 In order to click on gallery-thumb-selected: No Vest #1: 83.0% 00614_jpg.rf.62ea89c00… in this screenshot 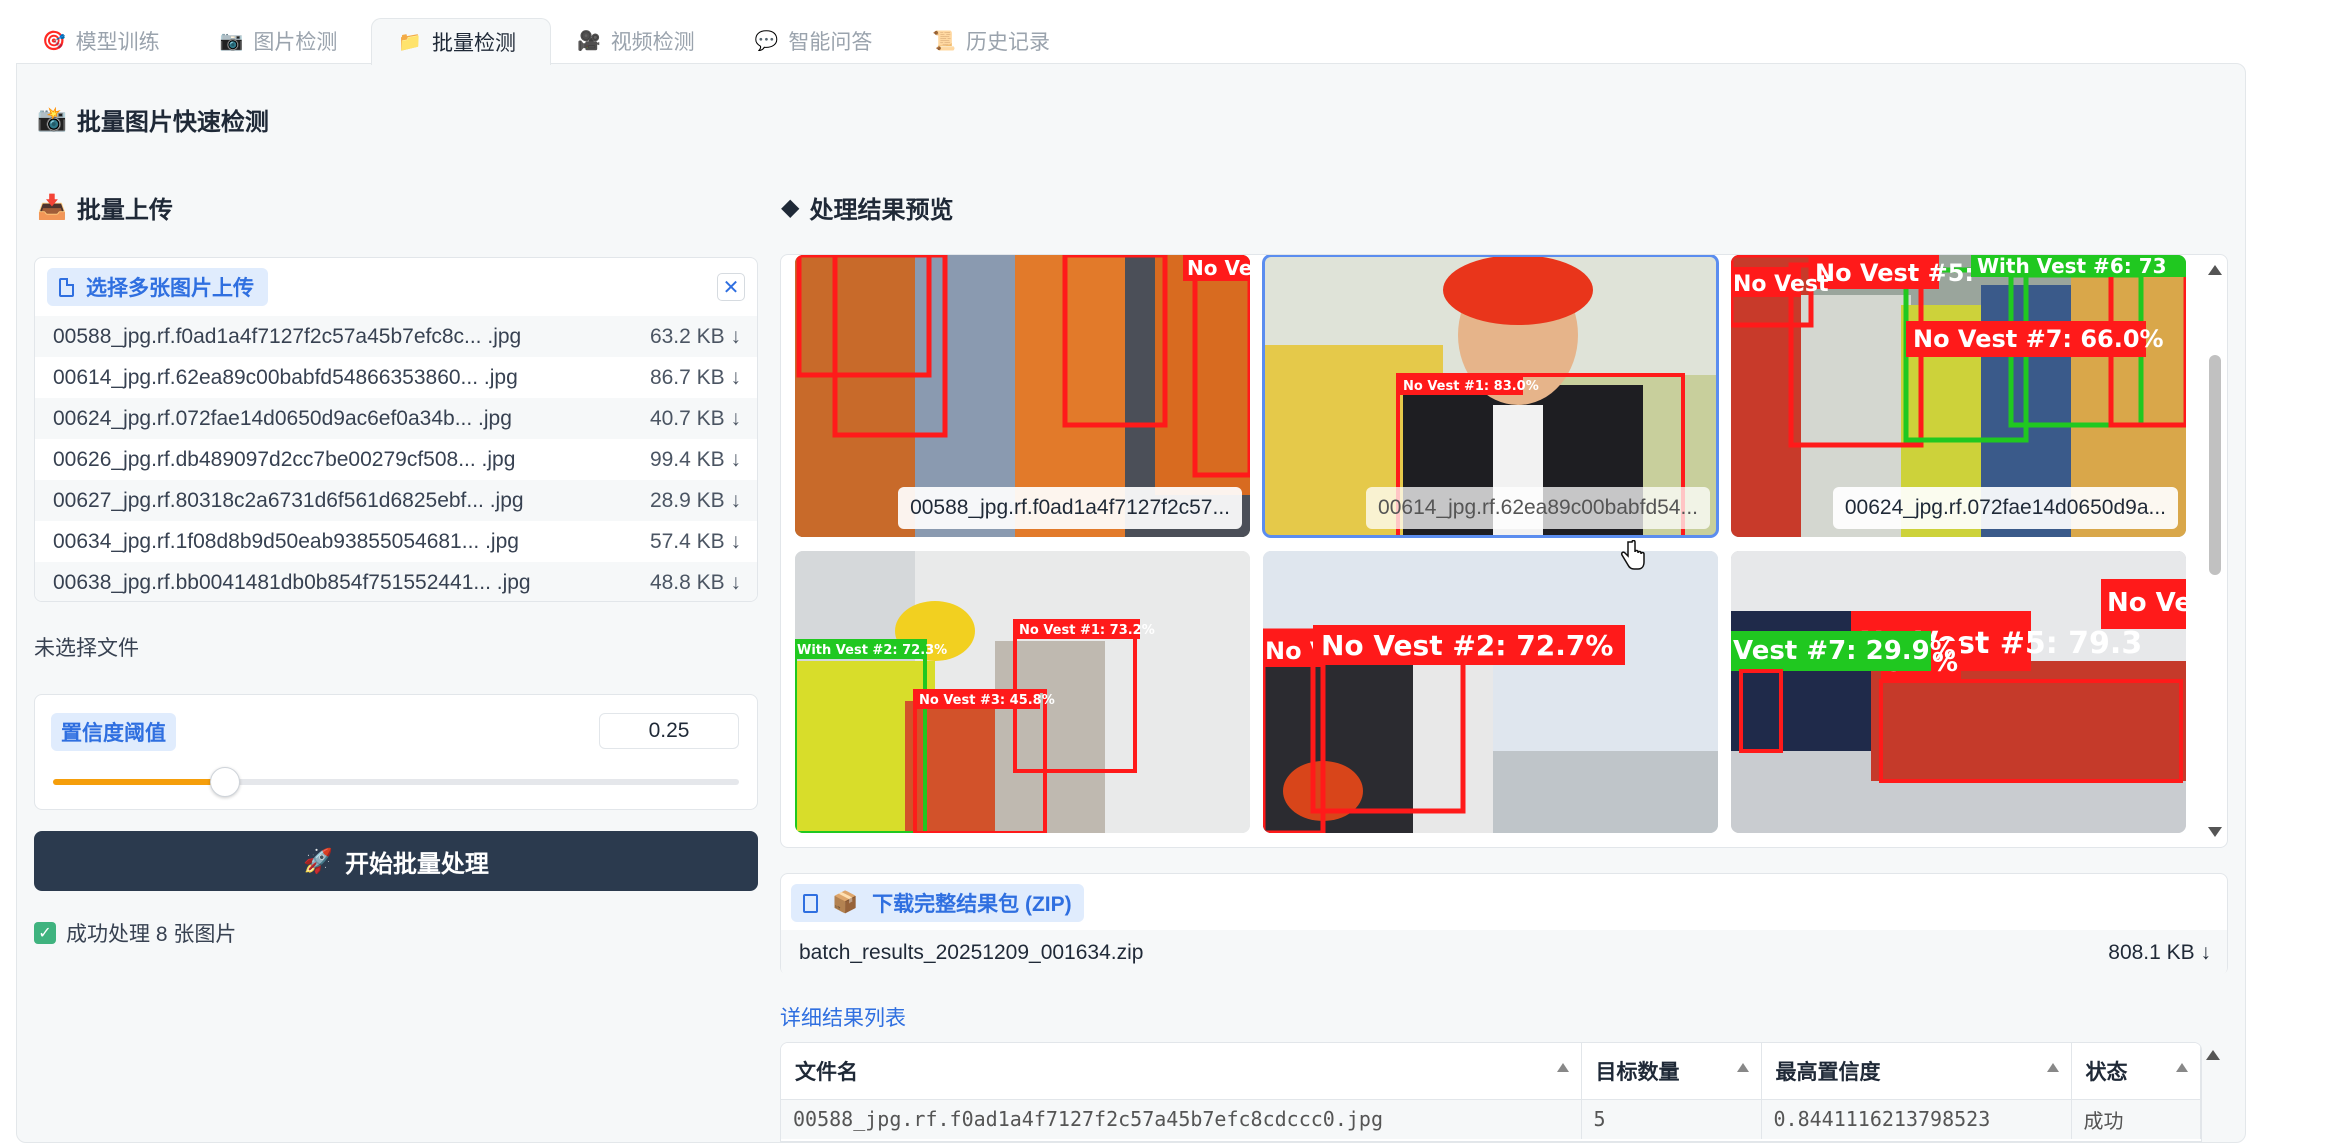, I will do `click(1490, 396)`.